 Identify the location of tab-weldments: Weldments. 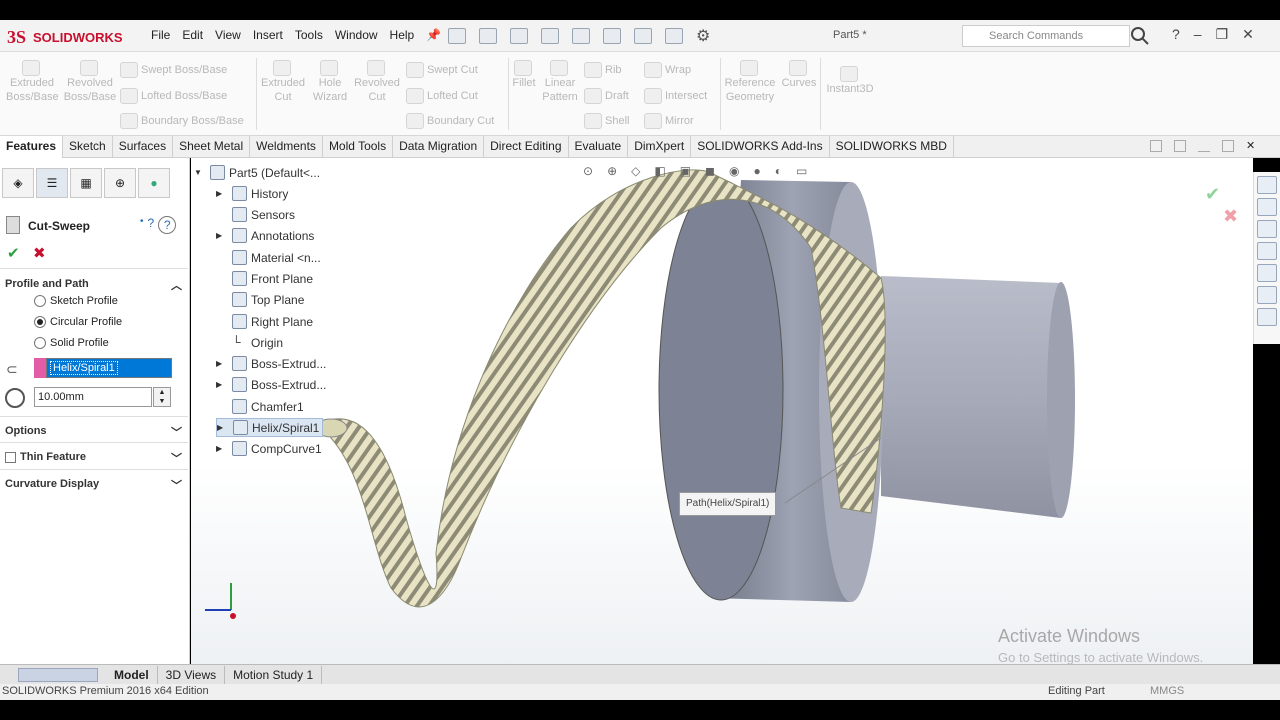
(286, 147).